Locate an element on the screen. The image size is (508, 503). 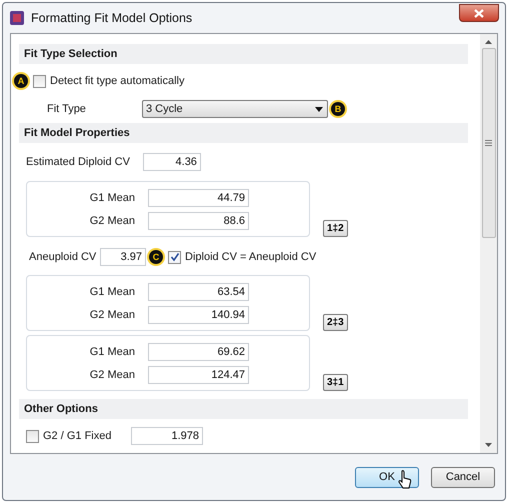
input-field: 63.54 is located at coordinates (198, 291).